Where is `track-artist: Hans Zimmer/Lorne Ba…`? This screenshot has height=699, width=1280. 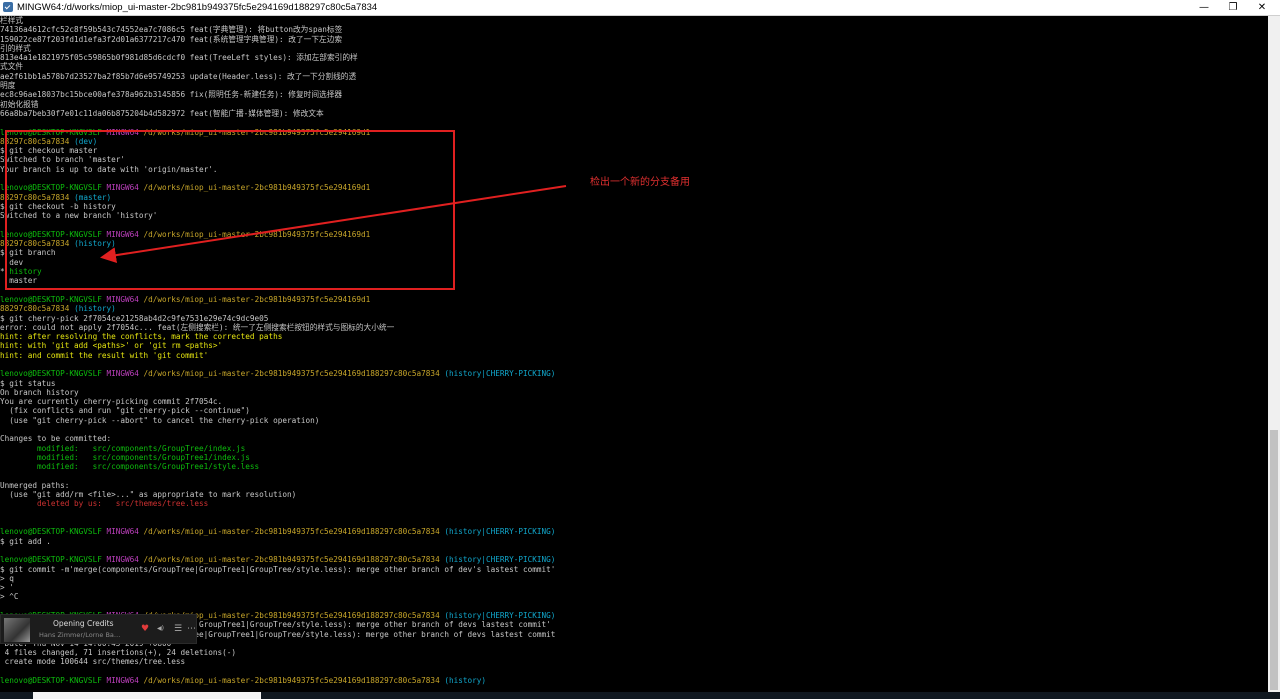
track-artist: Hans Zimmer/Lorne Ba… is located at coordinates (80, 635).